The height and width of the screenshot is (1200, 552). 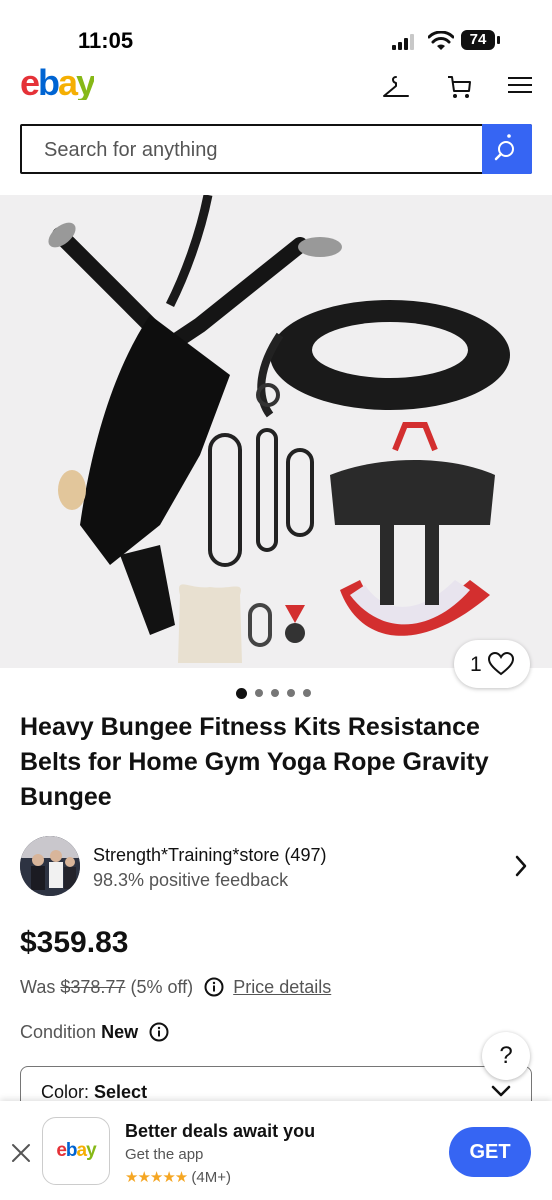 I want to click on gallery-pagination-dots, so click(x=273, y=693).